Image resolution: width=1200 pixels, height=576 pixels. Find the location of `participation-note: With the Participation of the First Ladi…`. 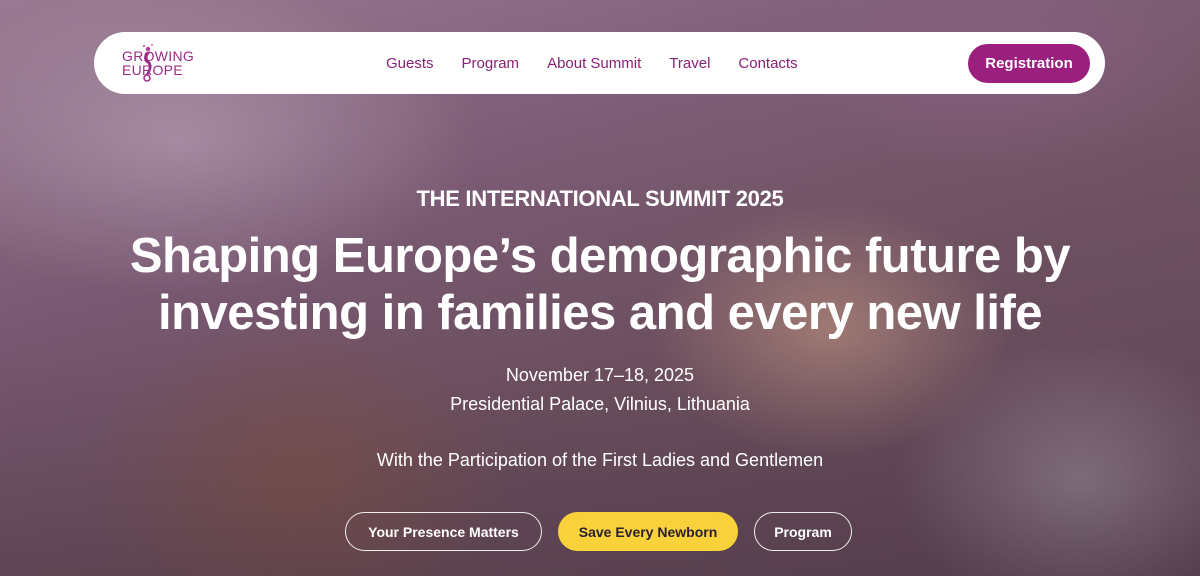

participation-note: With the Participation of the First Ladi… is located at coordinates (600, 460).